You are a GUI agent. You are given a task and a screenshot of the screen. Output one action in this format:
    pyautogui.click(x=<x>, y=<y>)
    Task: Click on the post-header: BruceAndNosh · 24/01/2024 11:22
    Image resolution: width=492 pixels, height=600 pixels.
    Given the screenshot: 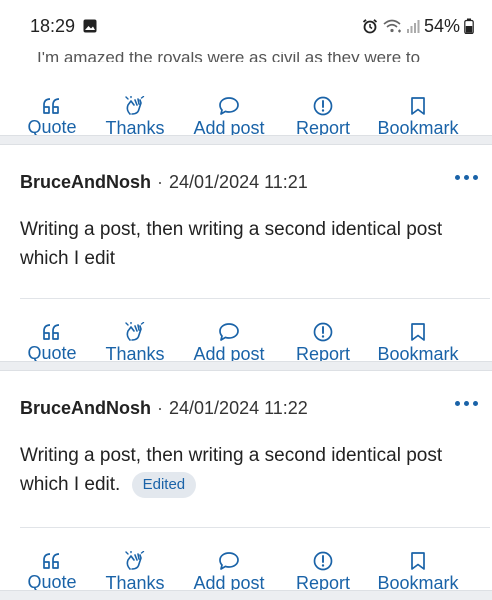 What is the action you would take?
    pyautogui.click(x=250, y=408)
    